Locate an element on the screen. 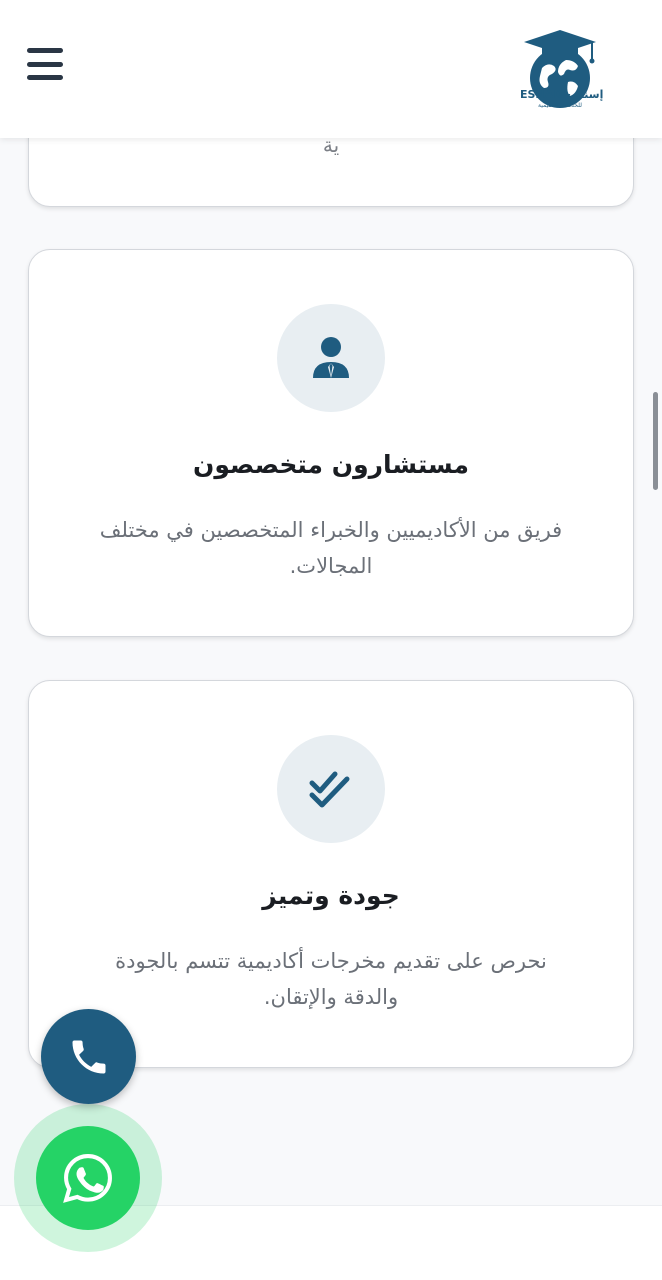 Image resolution: width=662 pixels, height=1280 pixels. whatsapp-icon is located at coordinates (87, 1178).